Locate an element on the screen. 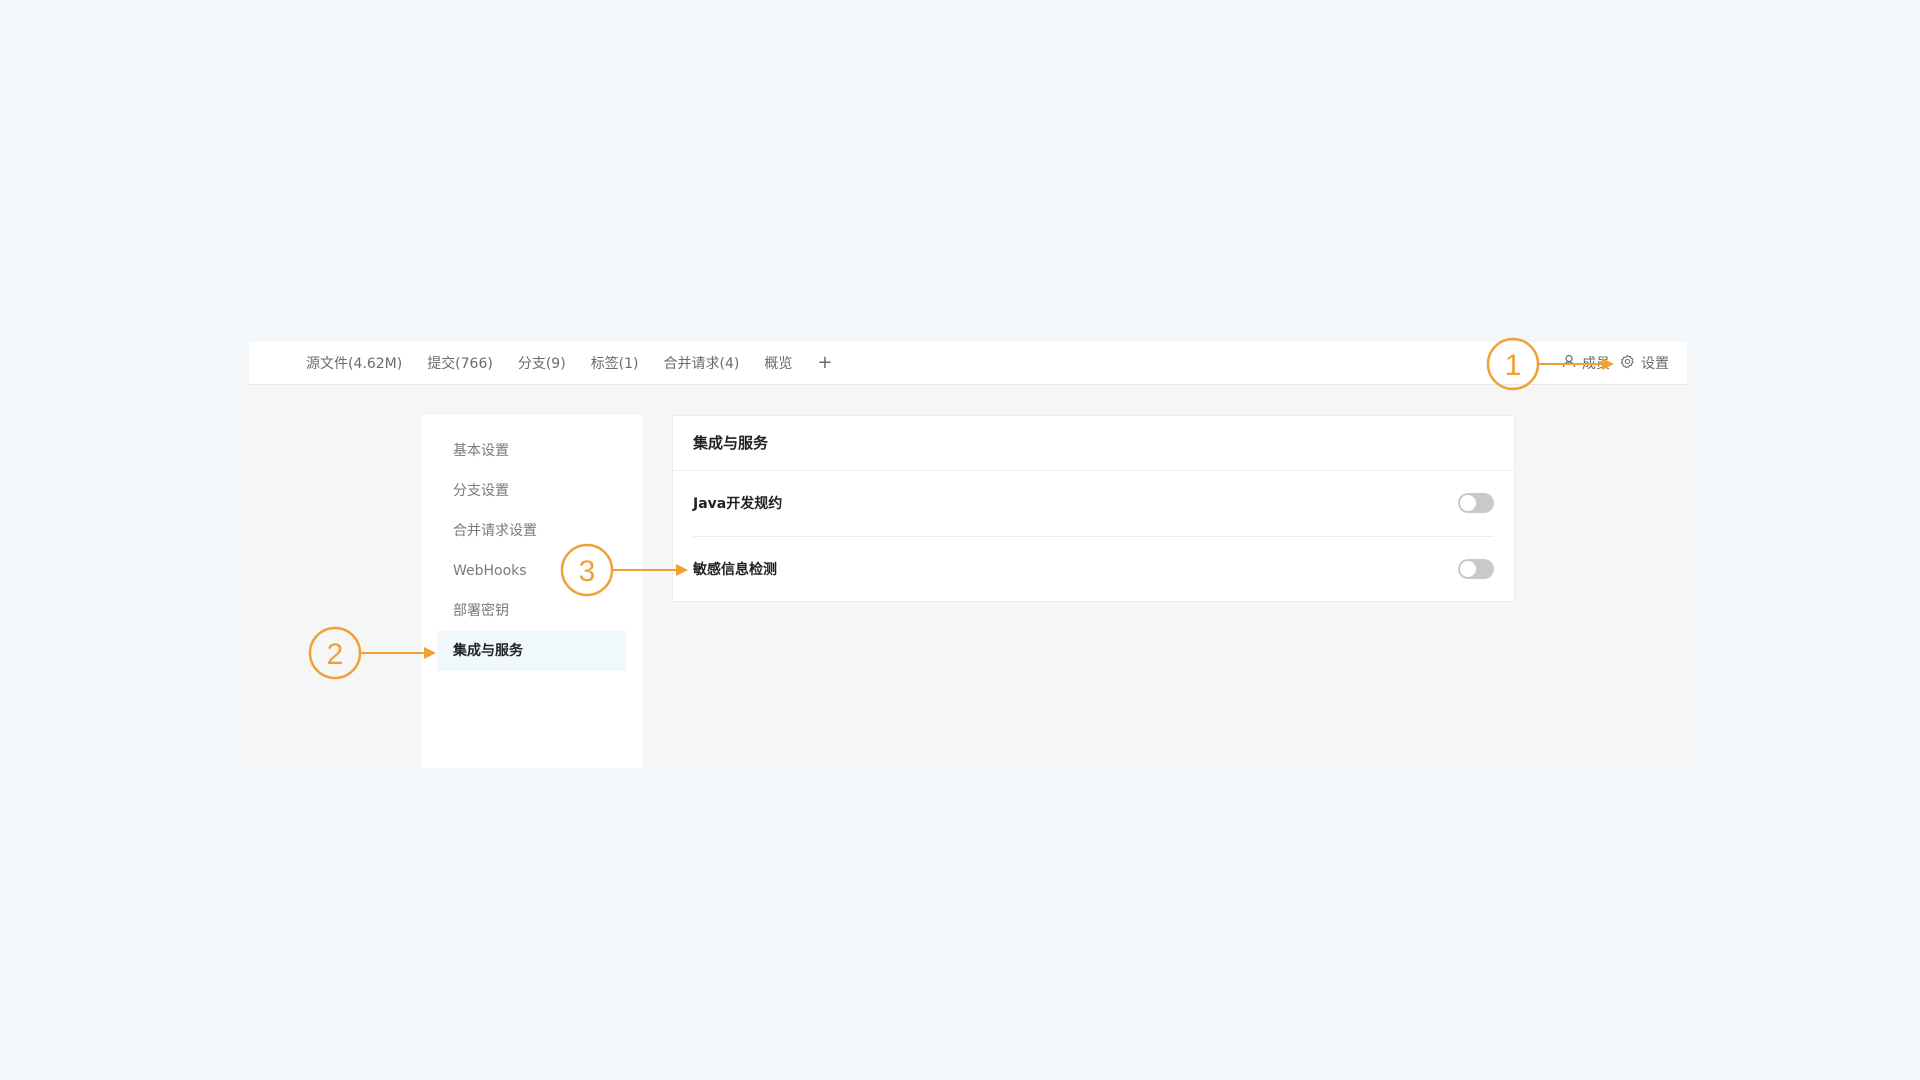 The image size is (1920, 1080). sensitive-info-toggle is located at coordinates (1476, 569).